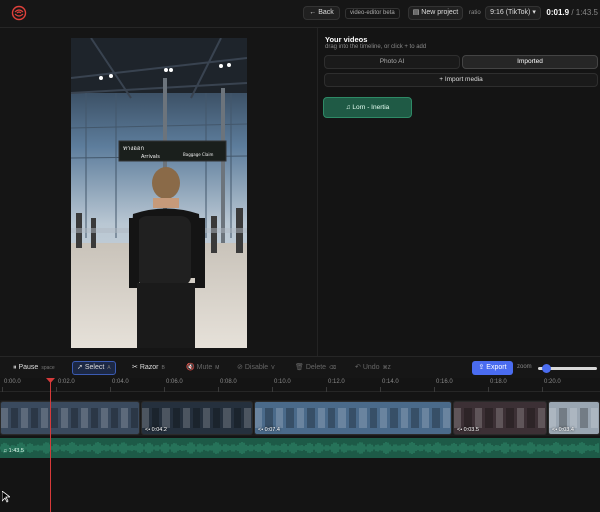  I want to click on zoom-slider-thumb, so click(546, 368).